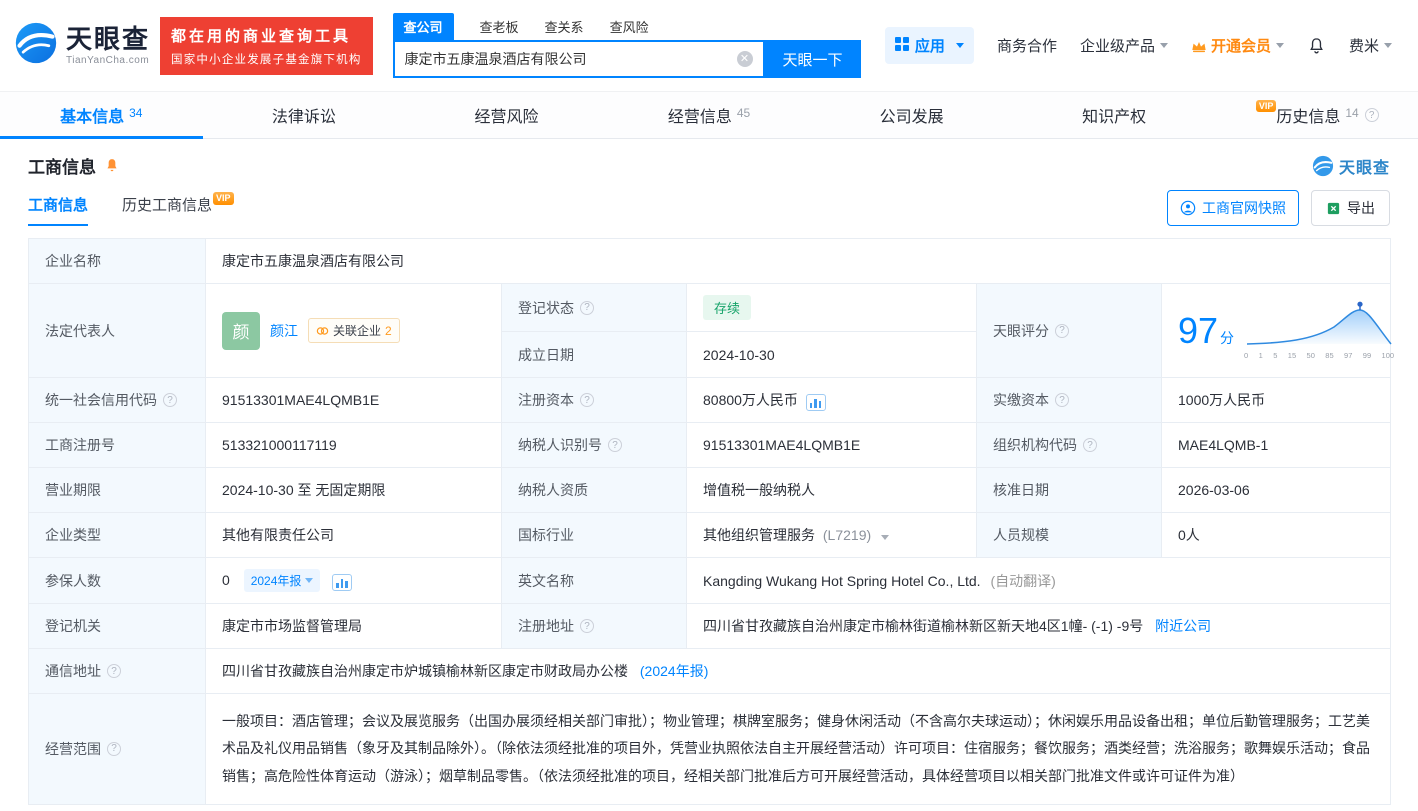  I want to click on field-value-reg-authority: 康定市市场监督管理局, so click(353, 626).